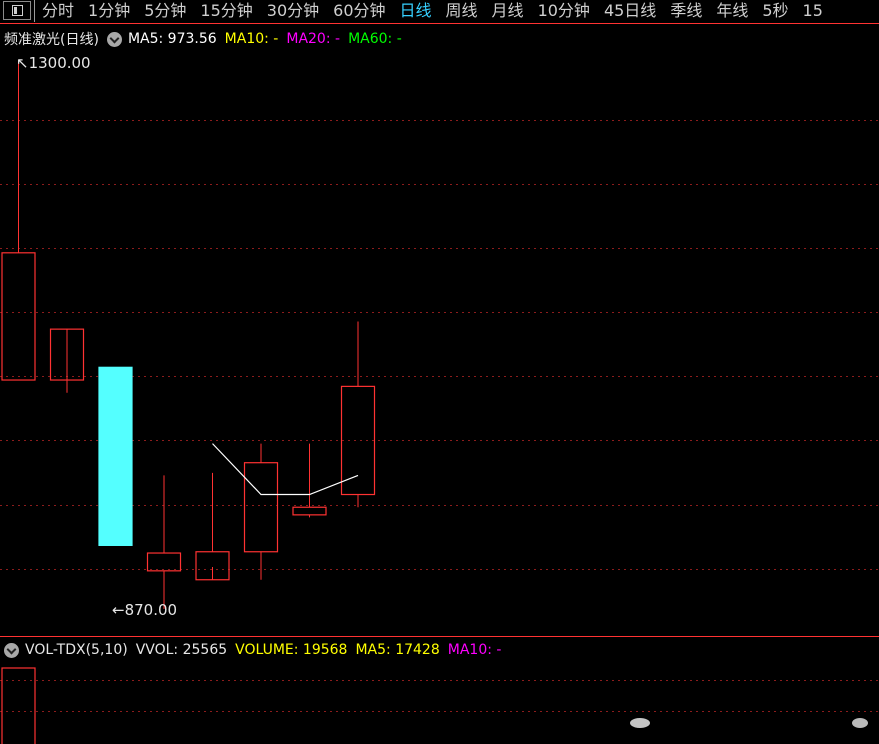 This screenshot has height=744, width=879. What do you see at coordinates (144, 610) in the screenshot?
I see `min-price-label: ←870.00` at bounding box center [144, 610].